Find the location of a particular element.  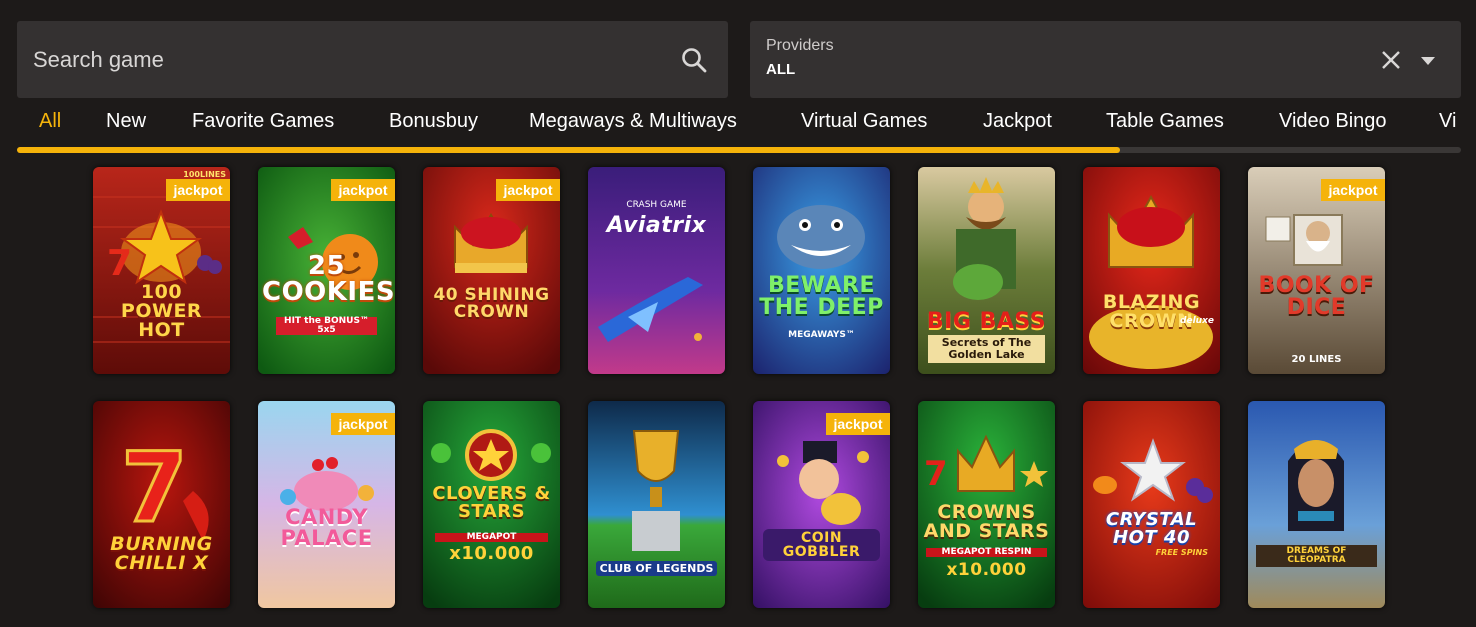

game-title: BEWARE THE DEEP is located at coordinates (821, 296).